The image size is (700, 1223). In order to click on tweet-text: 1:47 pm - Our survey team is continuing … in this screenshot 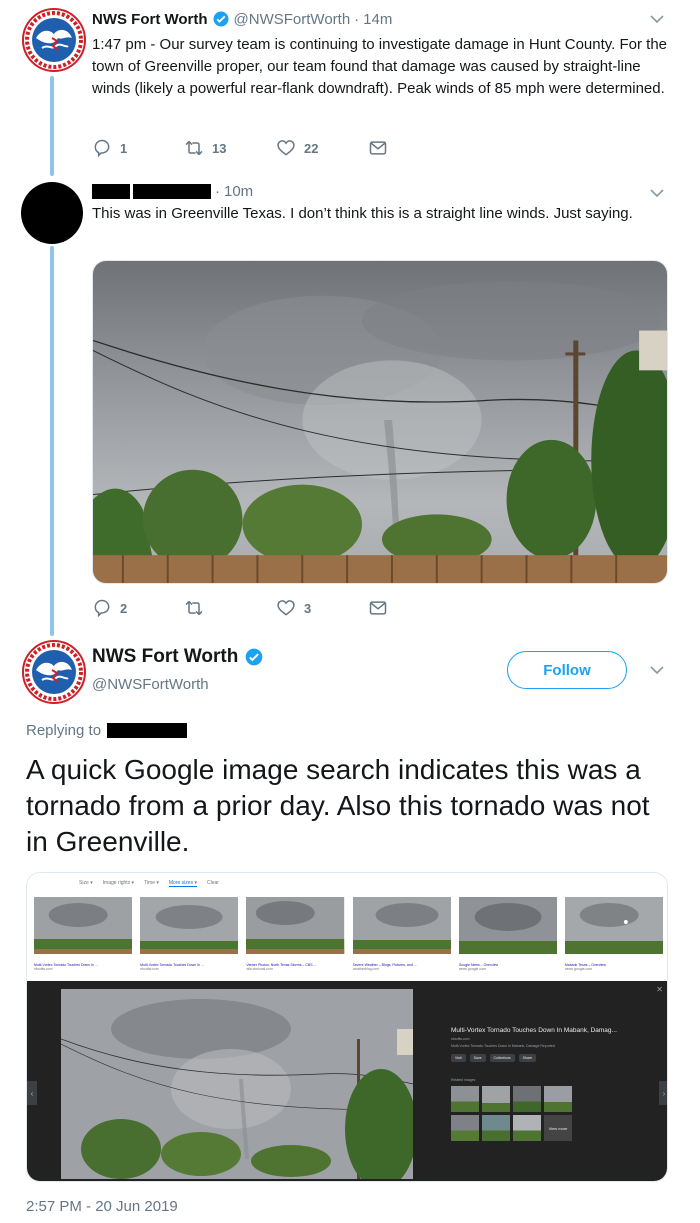, I will do `click(380, 66)`.